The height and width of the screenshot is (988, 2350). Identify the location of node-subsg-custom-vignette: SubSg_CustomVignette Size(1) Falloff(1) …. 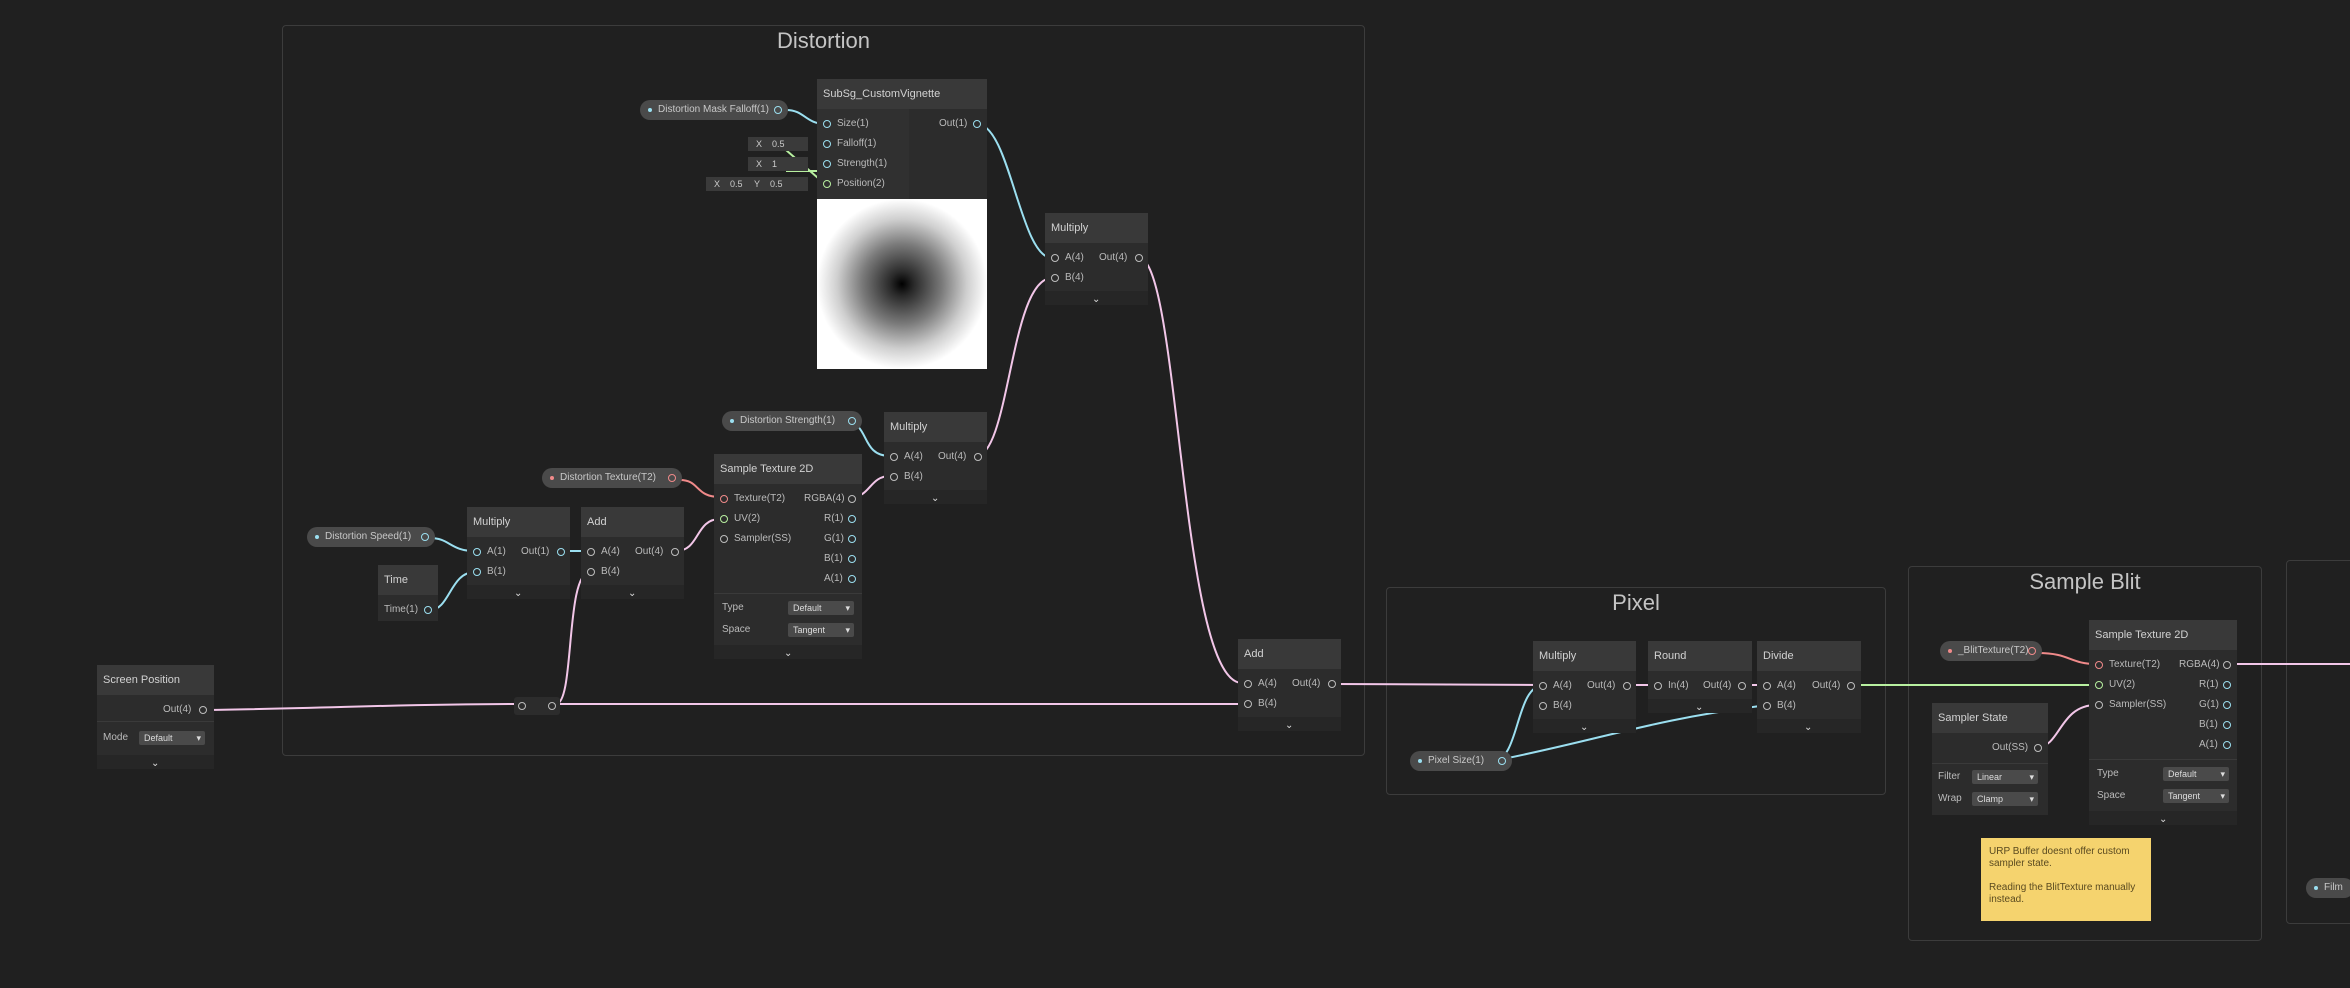
(902, 224).